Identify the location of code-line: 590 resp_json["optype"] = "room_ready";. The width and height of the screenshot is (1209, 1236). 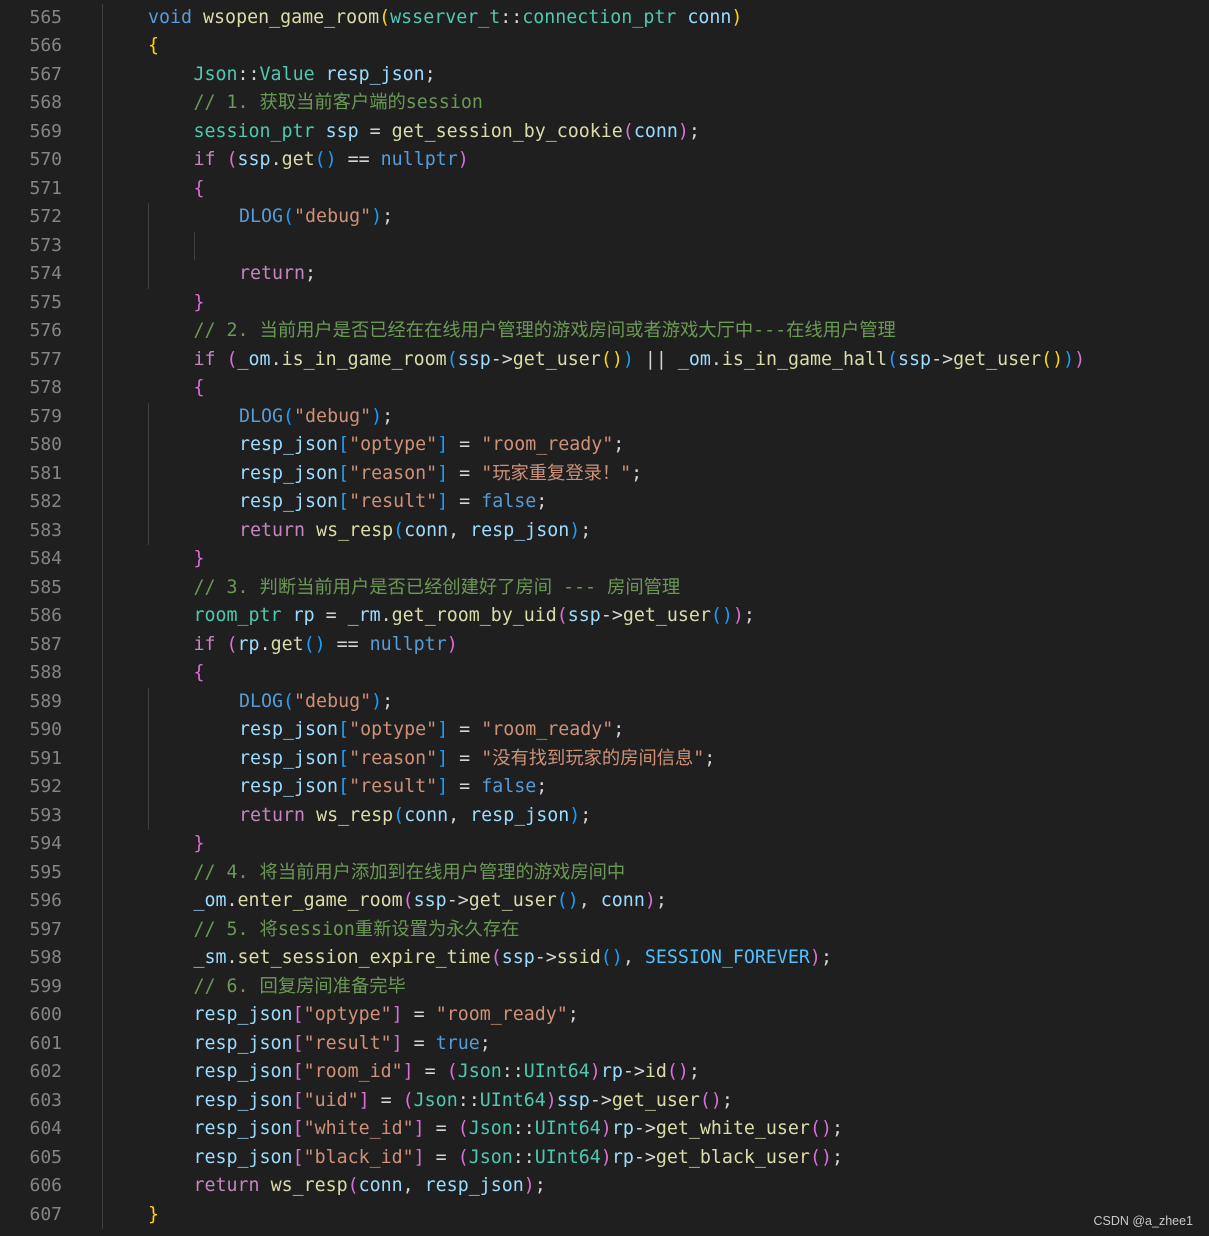
(604, 730).